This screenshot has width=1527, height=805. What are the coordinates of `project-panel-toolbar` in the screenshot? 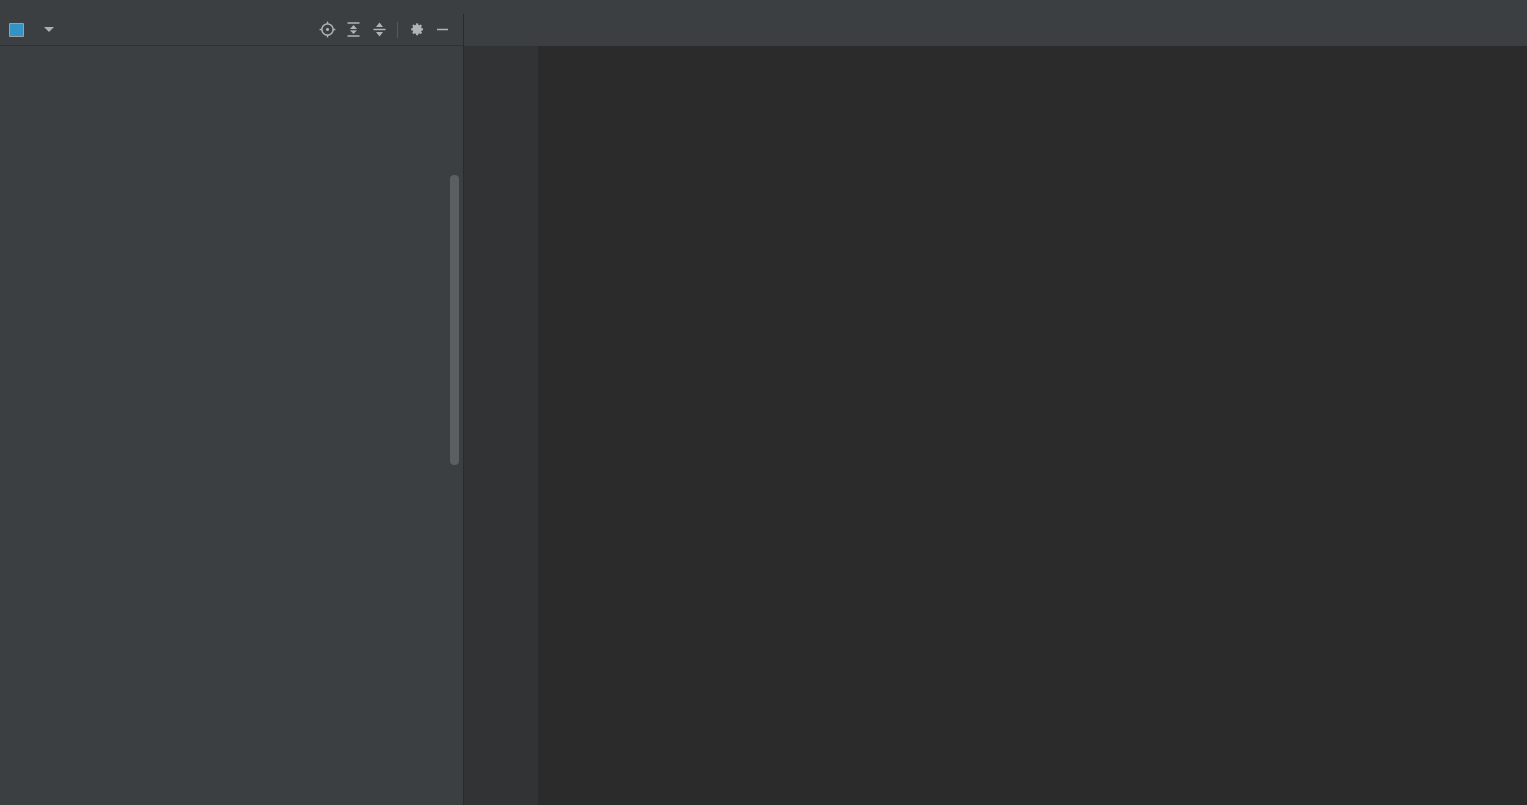 It's located at (388, 30).